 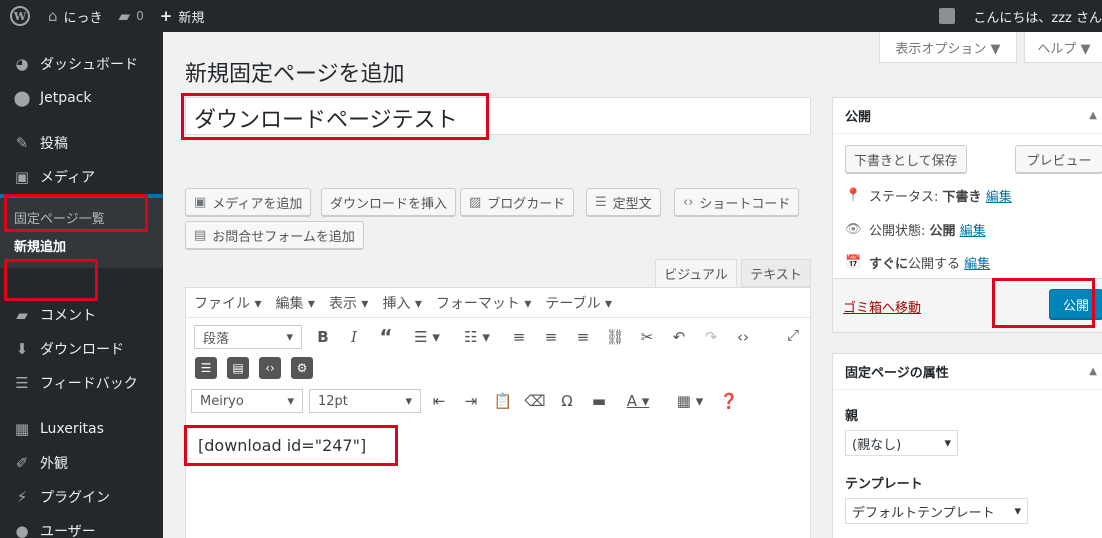 I want to click on toolbar-row-2: ☰ ▤ ‹› ⚙, so click(x=498, y=369).